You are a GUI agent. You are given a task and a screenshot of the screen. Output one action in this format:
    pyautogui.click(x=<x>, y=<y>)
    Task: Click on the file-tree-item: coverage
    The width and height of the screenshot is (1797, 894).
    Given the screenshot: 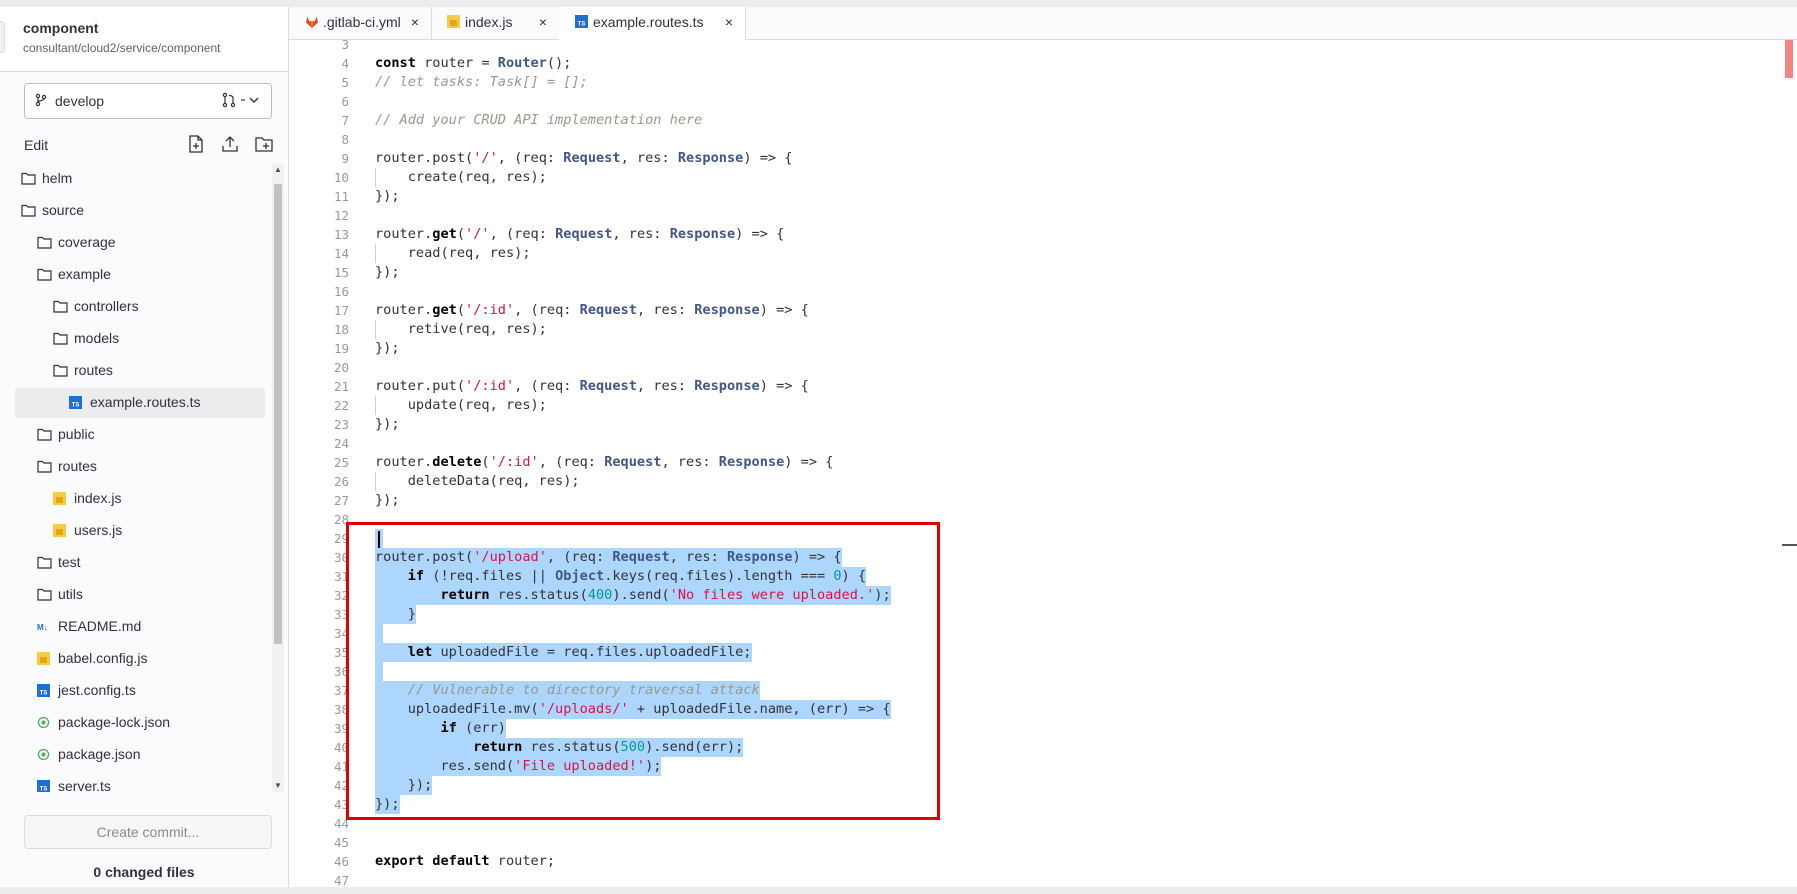 What is the action you would take?
    pyautogui.click(x=140, y=243)
    